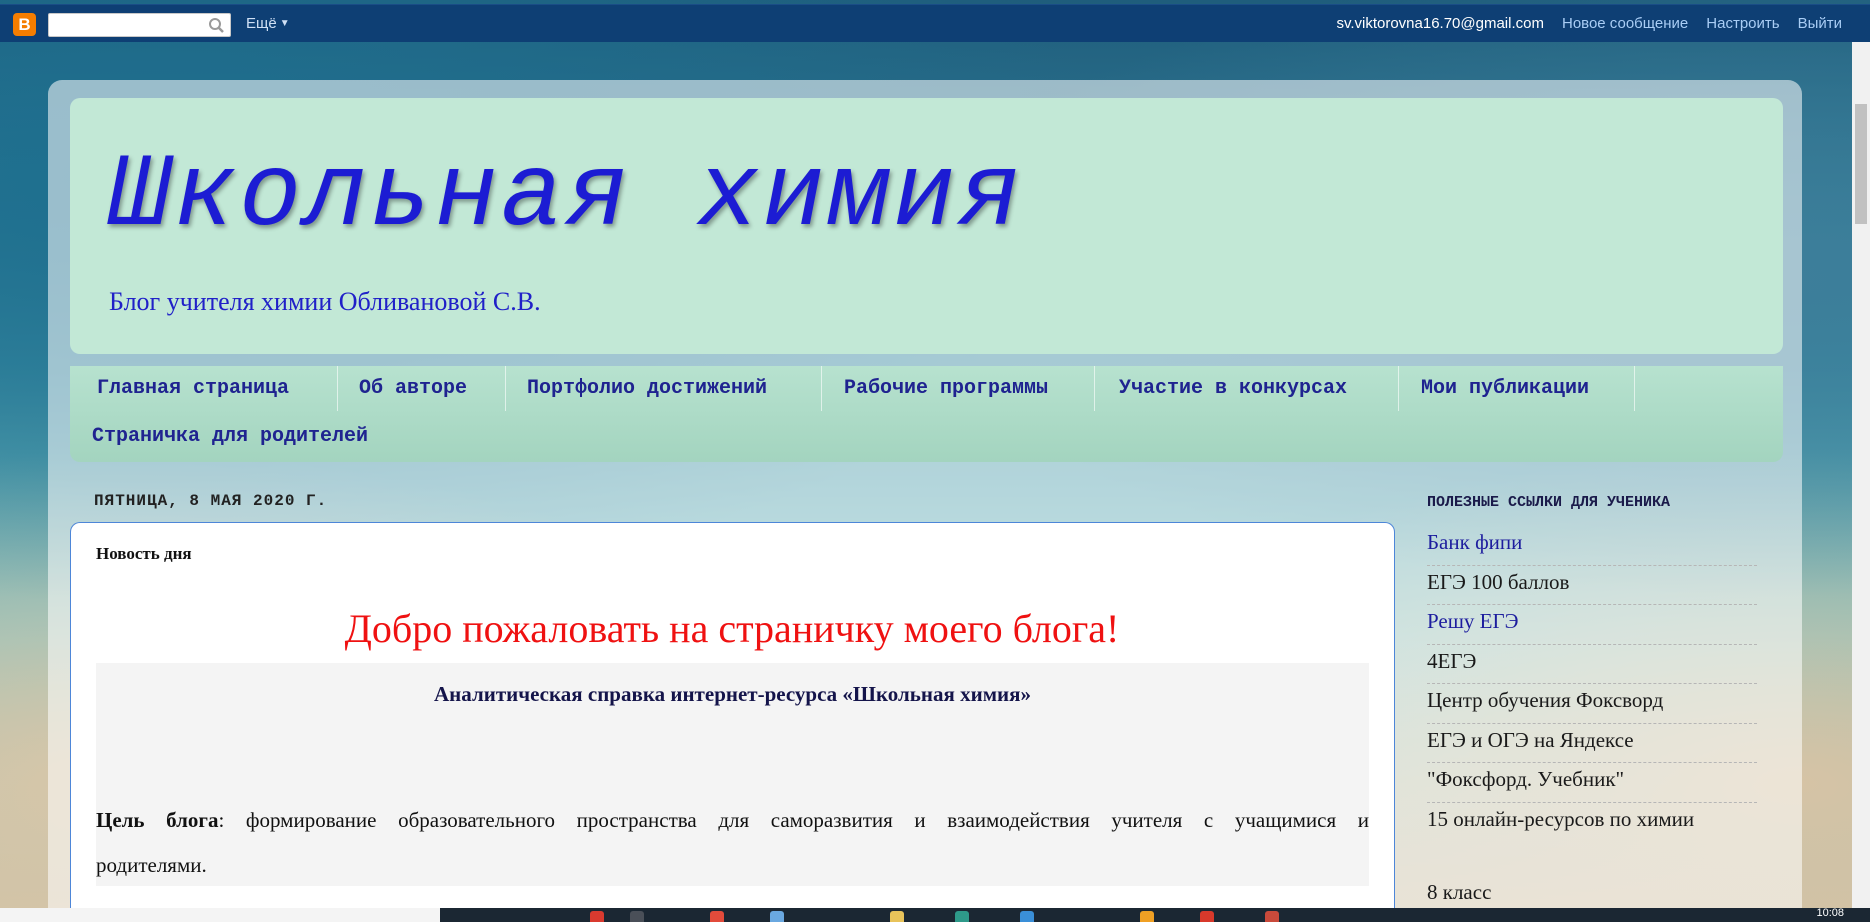 This screenshot has width=1870, height=922. I want to click on tab-home: Главная страница, so click(193, 388).